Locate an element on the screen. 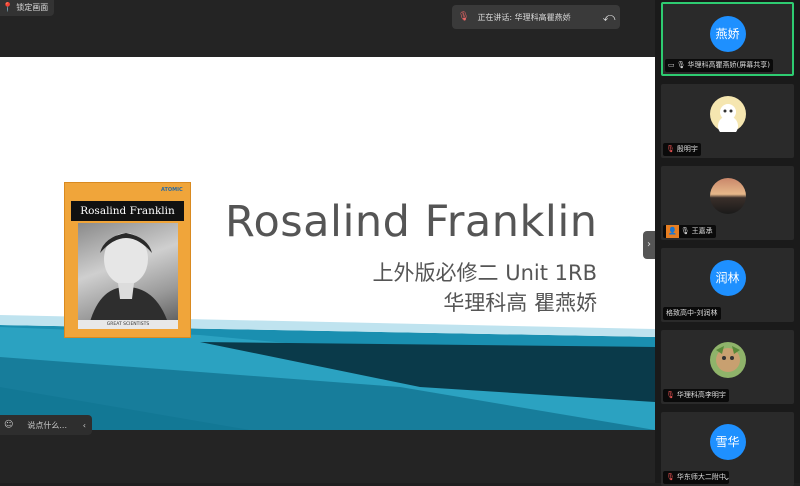  lock-screen-button: 📍 锁定画面 is located at coordinates (27, 8).